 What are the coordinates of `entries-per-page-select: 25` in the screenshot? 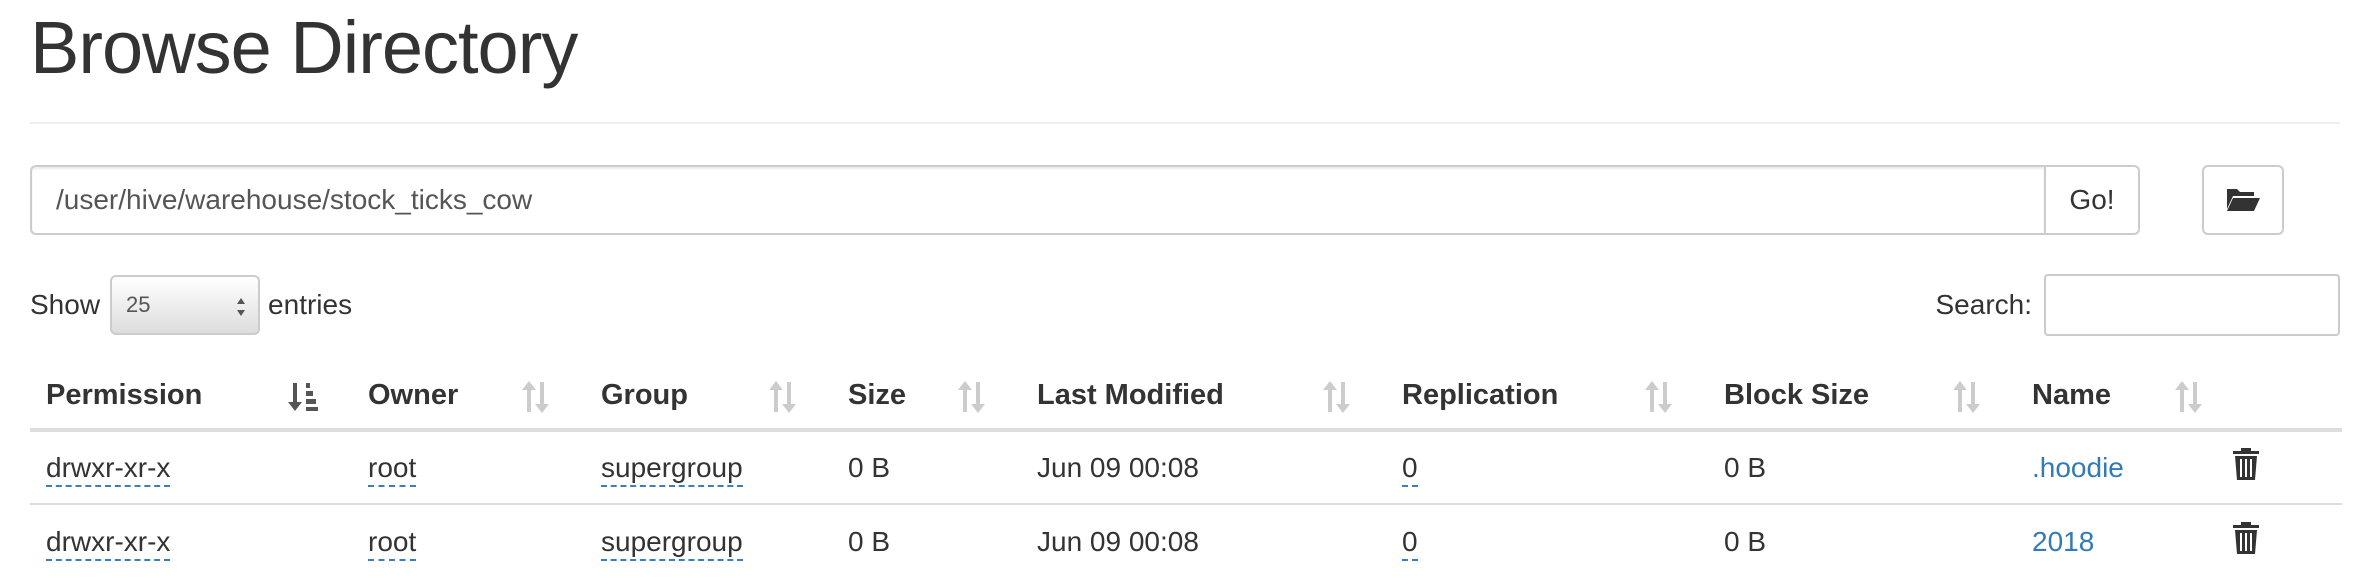 It's located at (185, 305).